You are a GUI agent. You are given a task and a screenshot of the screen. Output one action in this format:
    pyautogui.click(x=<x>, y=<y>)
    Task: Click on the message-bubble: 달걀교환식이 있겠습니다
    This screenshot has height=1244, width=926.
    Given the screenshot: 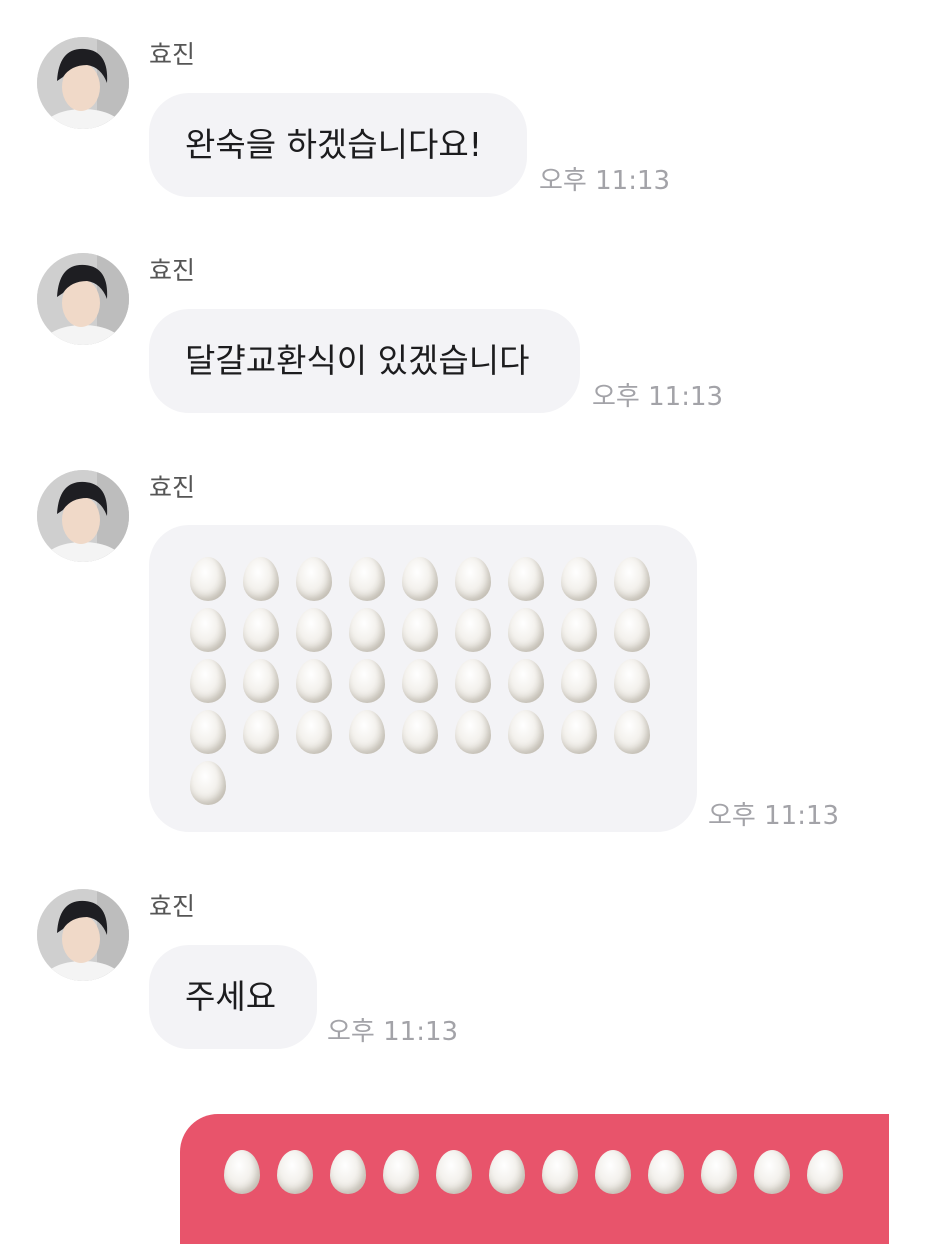 What is the action you would take?
    pyautogui.click(x=364, y=361)
    